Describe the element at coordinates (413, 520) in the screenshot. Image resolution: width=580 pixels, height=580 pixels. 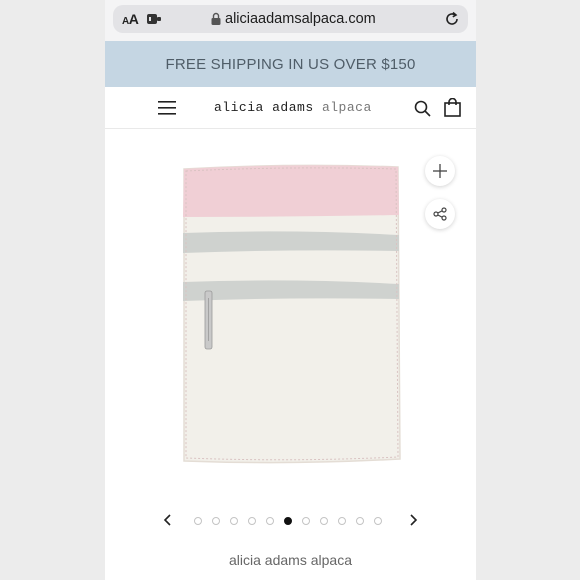
I see `chevron-right-icon` at that location.